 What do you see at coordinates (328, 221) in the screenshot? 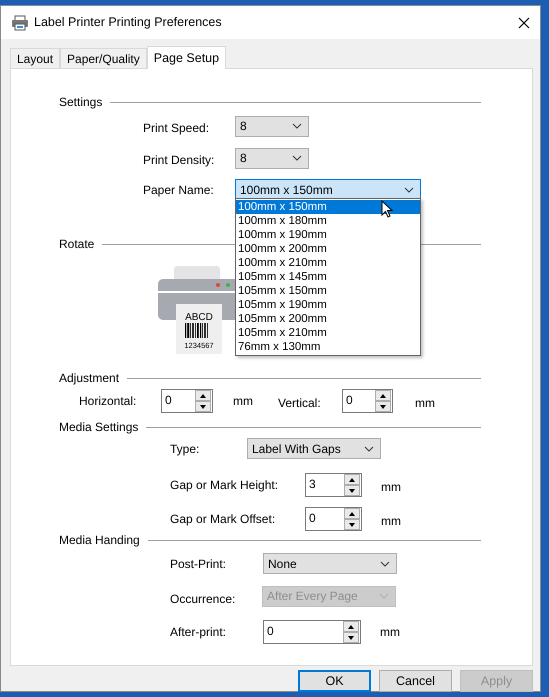
I see `dropdown-option: 100mm x 180mm` at bounding box center [328, 221].